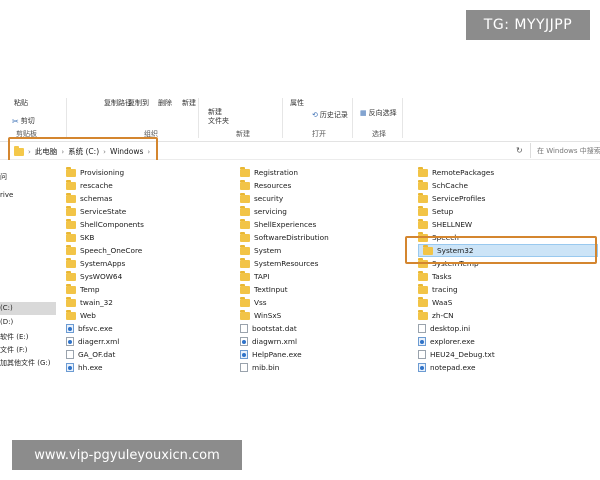 This screenshot has width=600, height=480. What do you see at coordinates (508, 289) in the screenshot?
I see `folder-item: tracing` at bounding box center [508, 289].